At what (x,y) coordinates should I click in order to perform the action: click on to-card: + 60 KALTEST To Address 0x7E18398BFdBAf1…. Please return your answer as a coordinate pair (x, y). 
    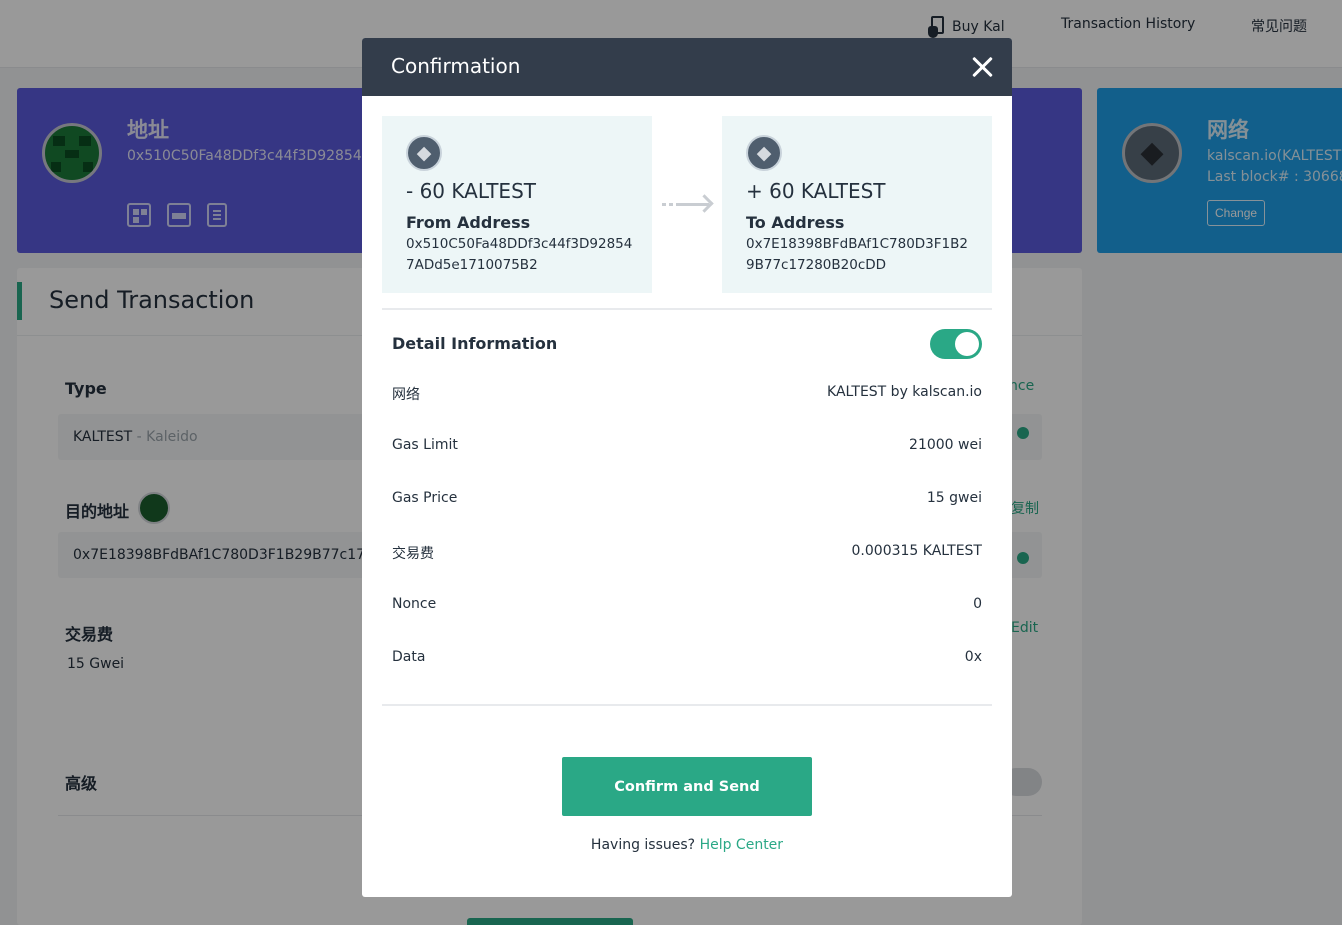
    Looking at the image, I should click on (857, 204).